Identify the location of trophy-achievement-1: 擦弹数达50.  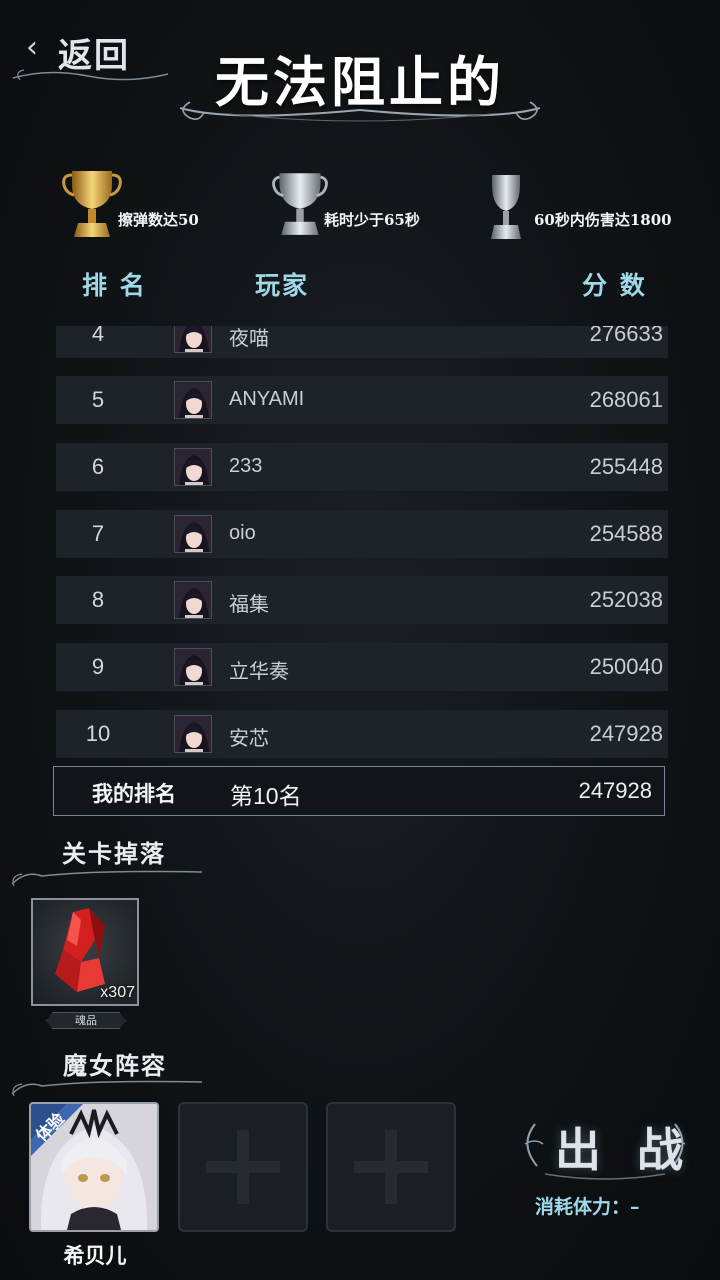
(142, 205).